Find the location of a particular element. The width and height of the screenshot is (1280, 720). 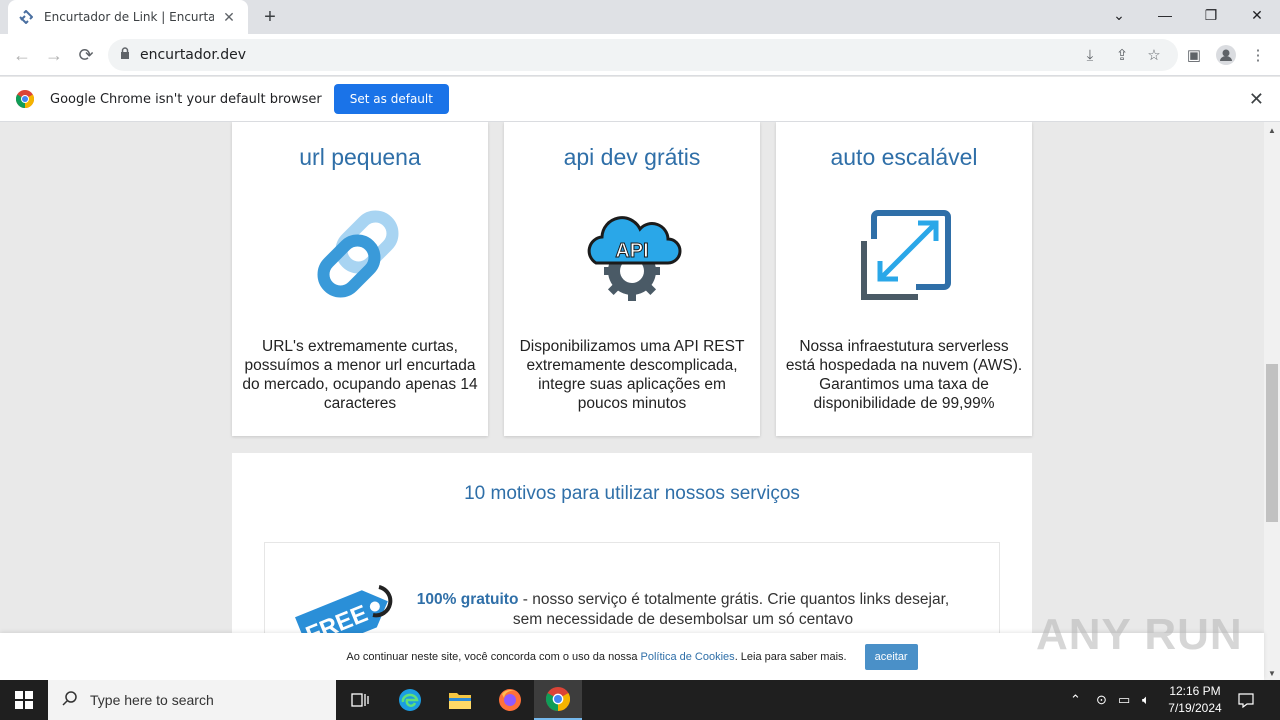

back-button: ← is located at coordinates (22, 55).